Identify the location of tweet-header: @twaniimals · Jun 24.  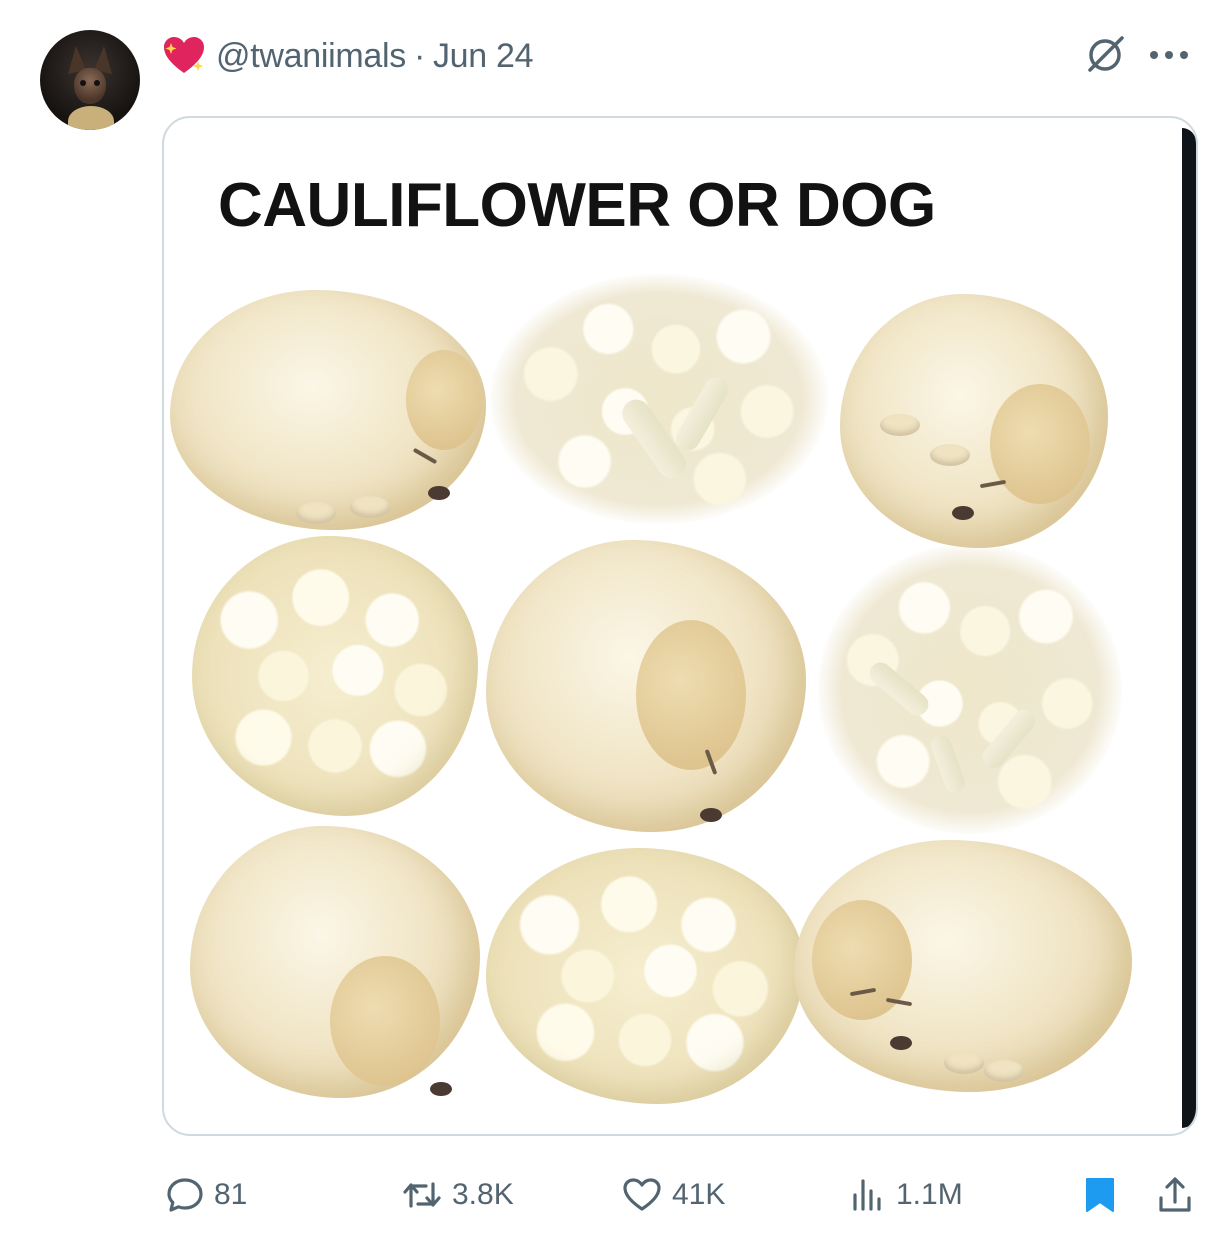
(348, 56).